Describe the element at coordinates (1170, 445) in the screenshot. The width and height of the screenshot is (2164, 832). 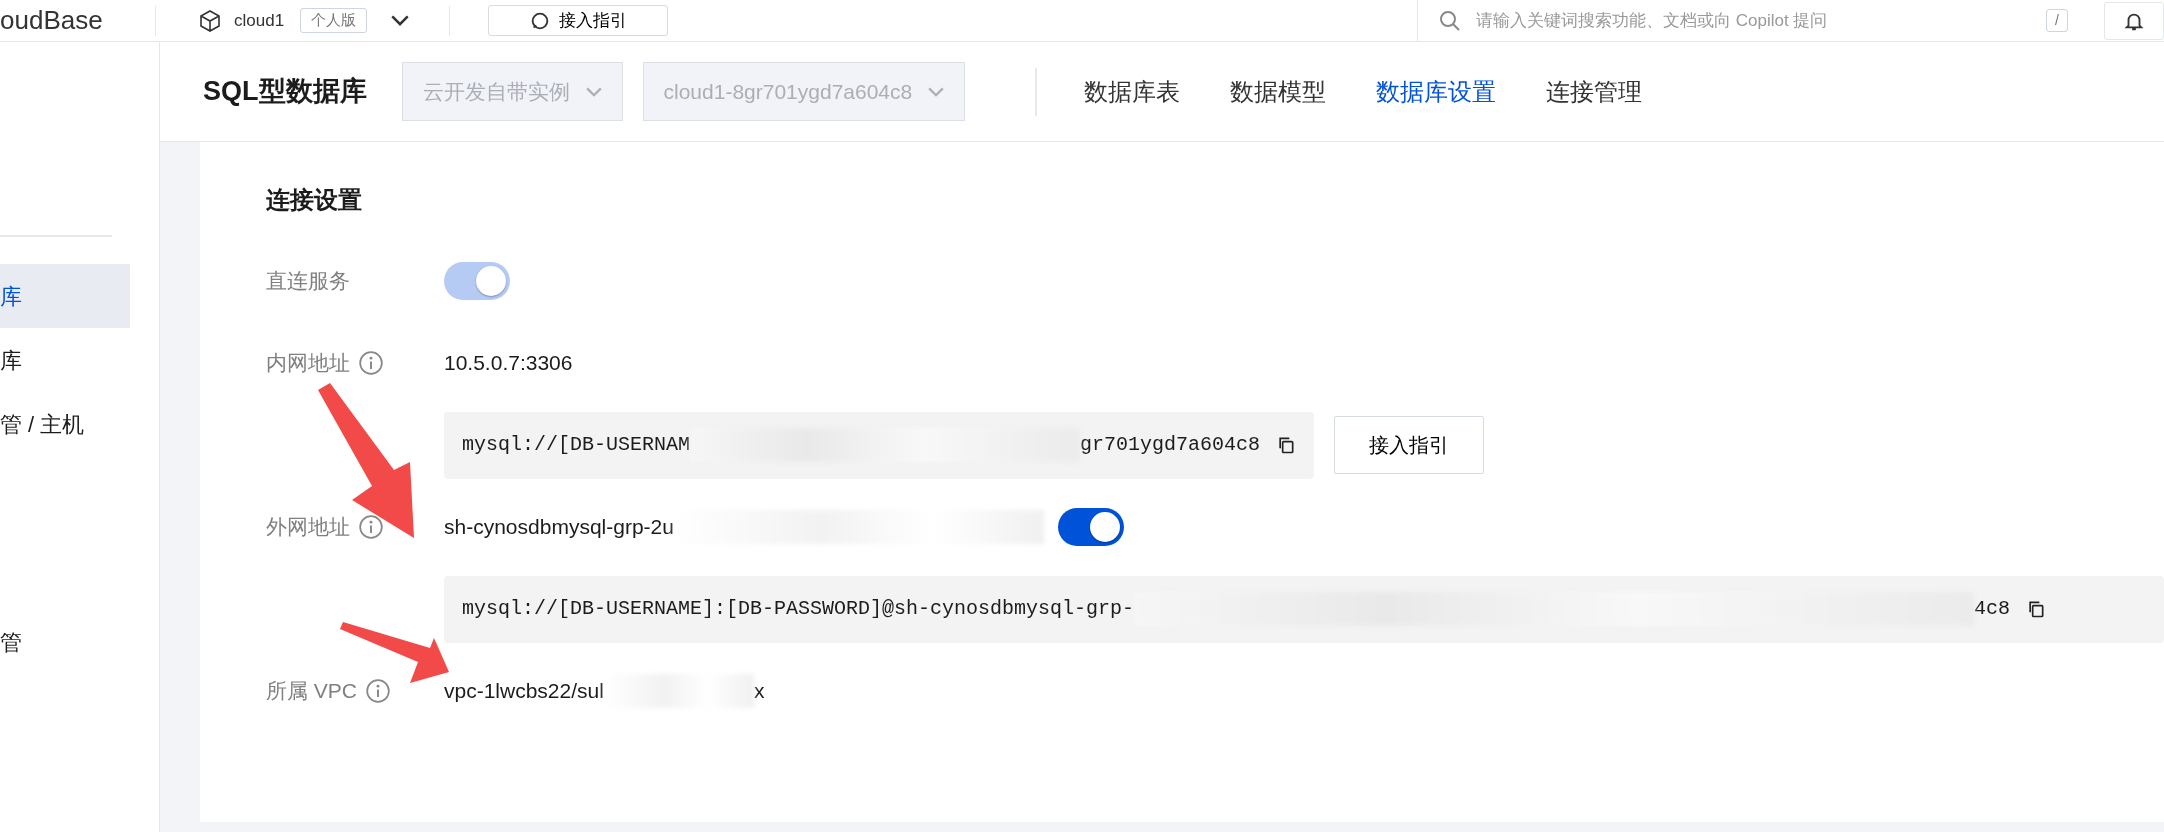
I see `connection-string: gr701ygd7a604c8` at that location.